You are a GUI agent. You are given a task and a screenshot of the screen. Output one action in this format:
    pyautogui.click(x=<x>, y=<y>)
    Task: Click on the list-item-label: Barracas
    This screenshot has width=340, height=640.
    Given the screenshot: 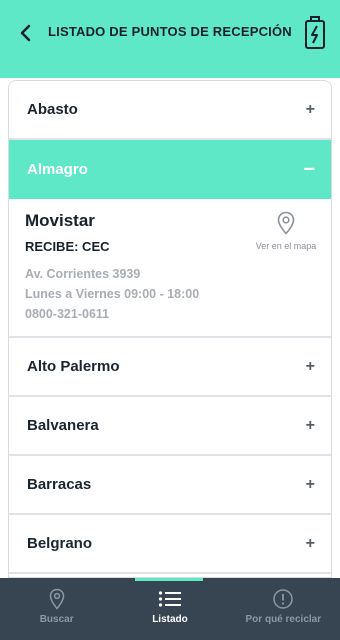 What is the action you would take?
    pyautogui.click(x=59, y=484)
    